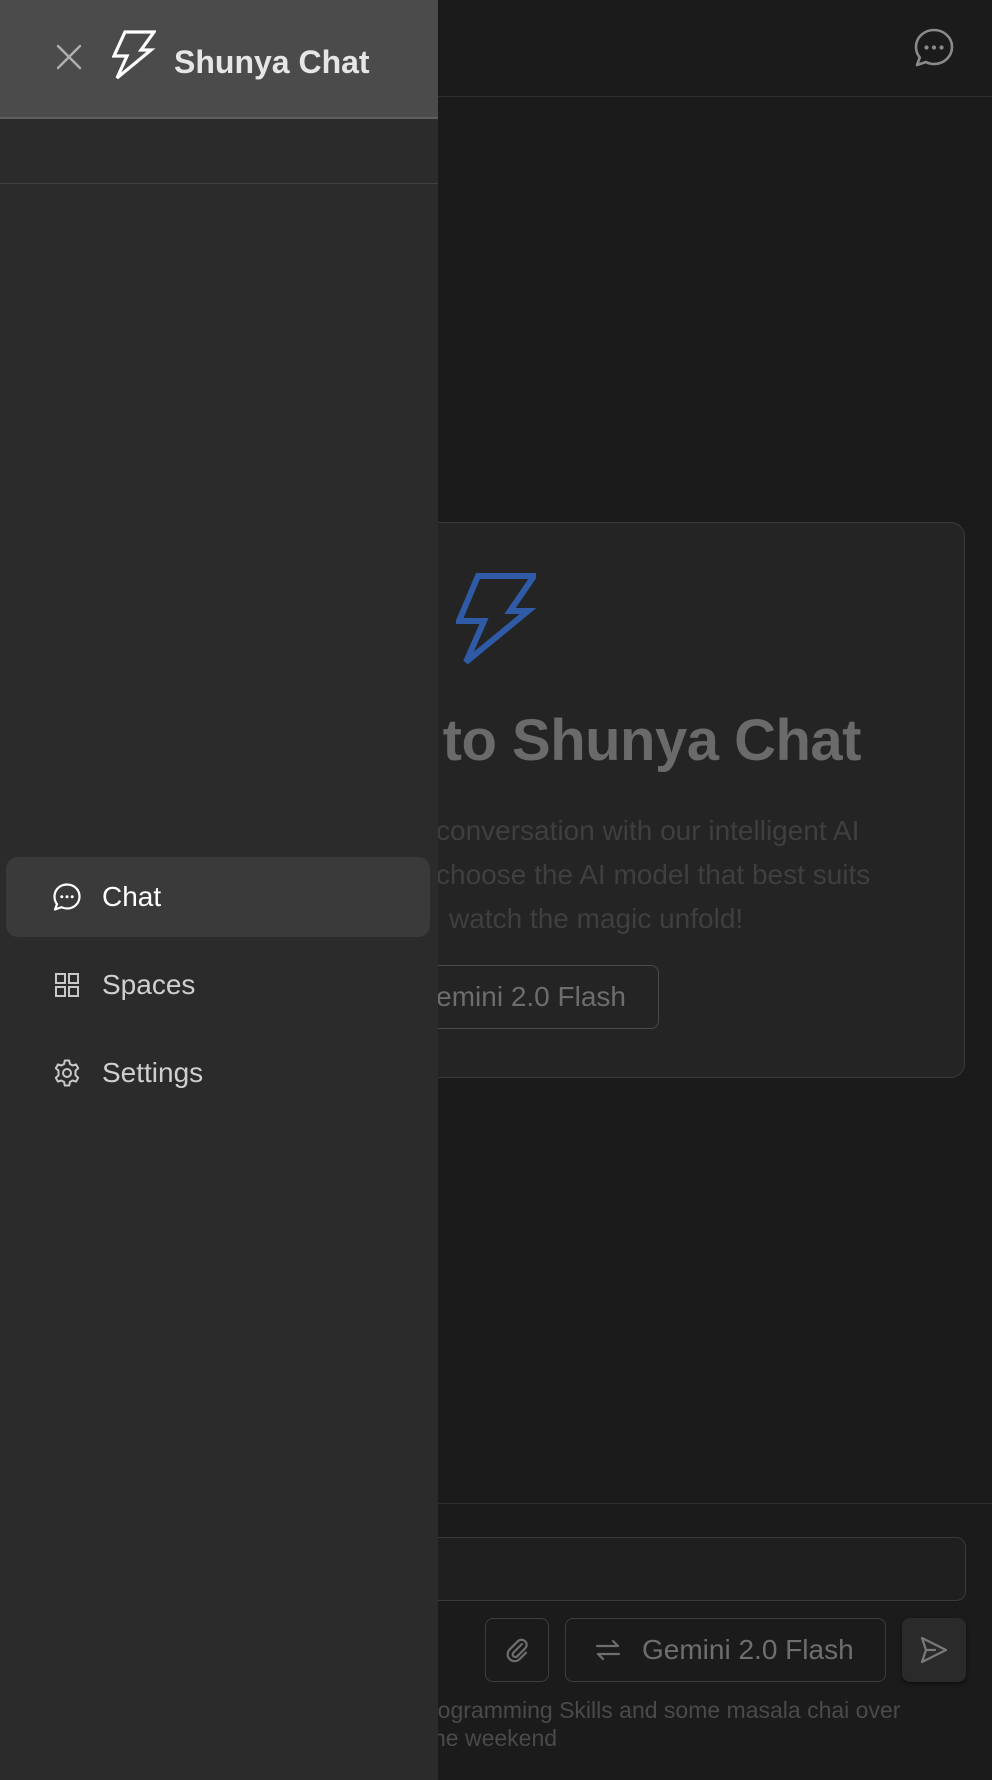 This screenshot has height=1780, width=992. I want to click on model-selector: Gemini 2.0 Flash, so click(725, 1650).